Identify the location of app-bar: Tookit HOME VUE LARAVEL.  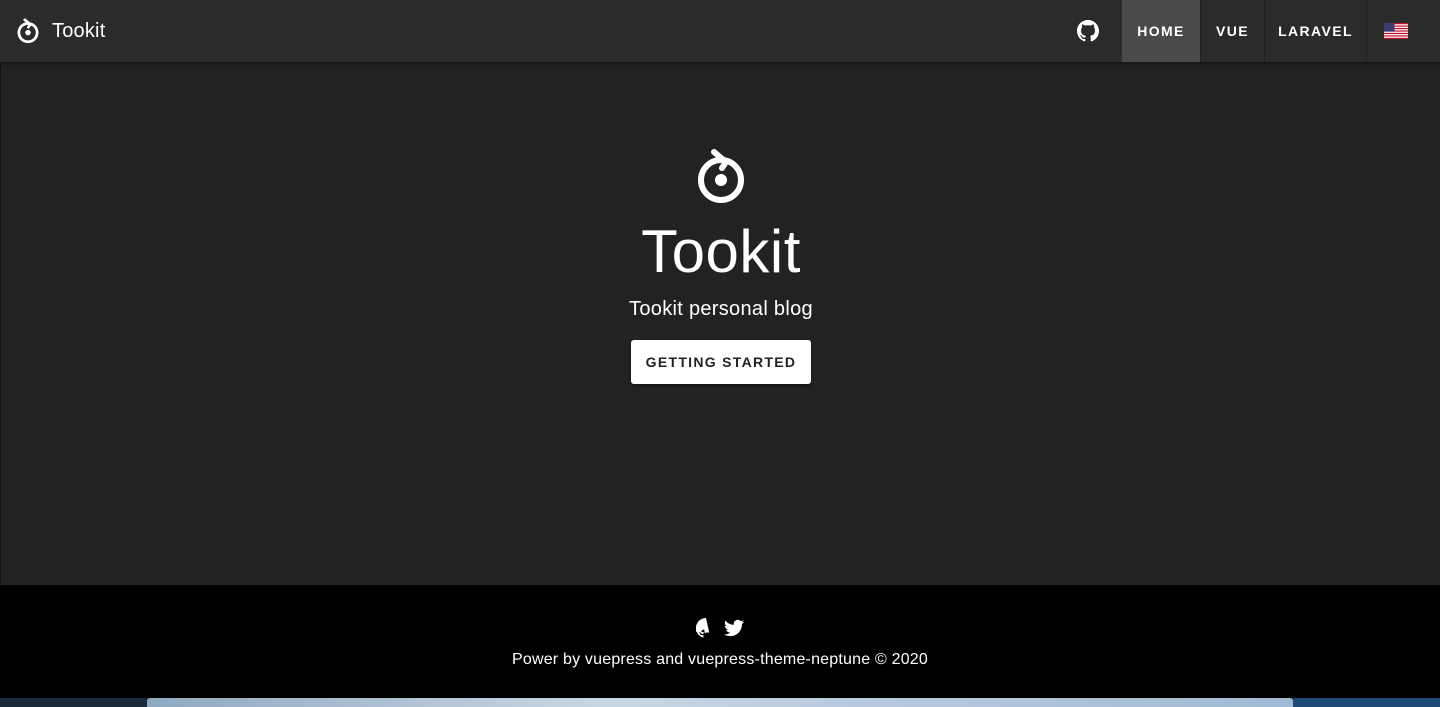
(720, 31).